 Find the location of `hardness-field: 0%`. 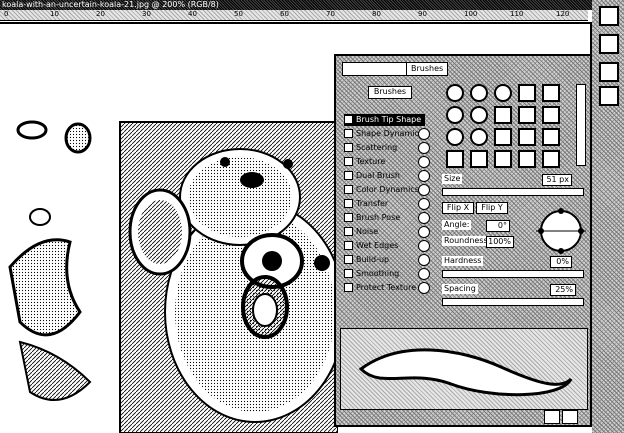

hardness-field: 0% is located at coordinates (561, 262).